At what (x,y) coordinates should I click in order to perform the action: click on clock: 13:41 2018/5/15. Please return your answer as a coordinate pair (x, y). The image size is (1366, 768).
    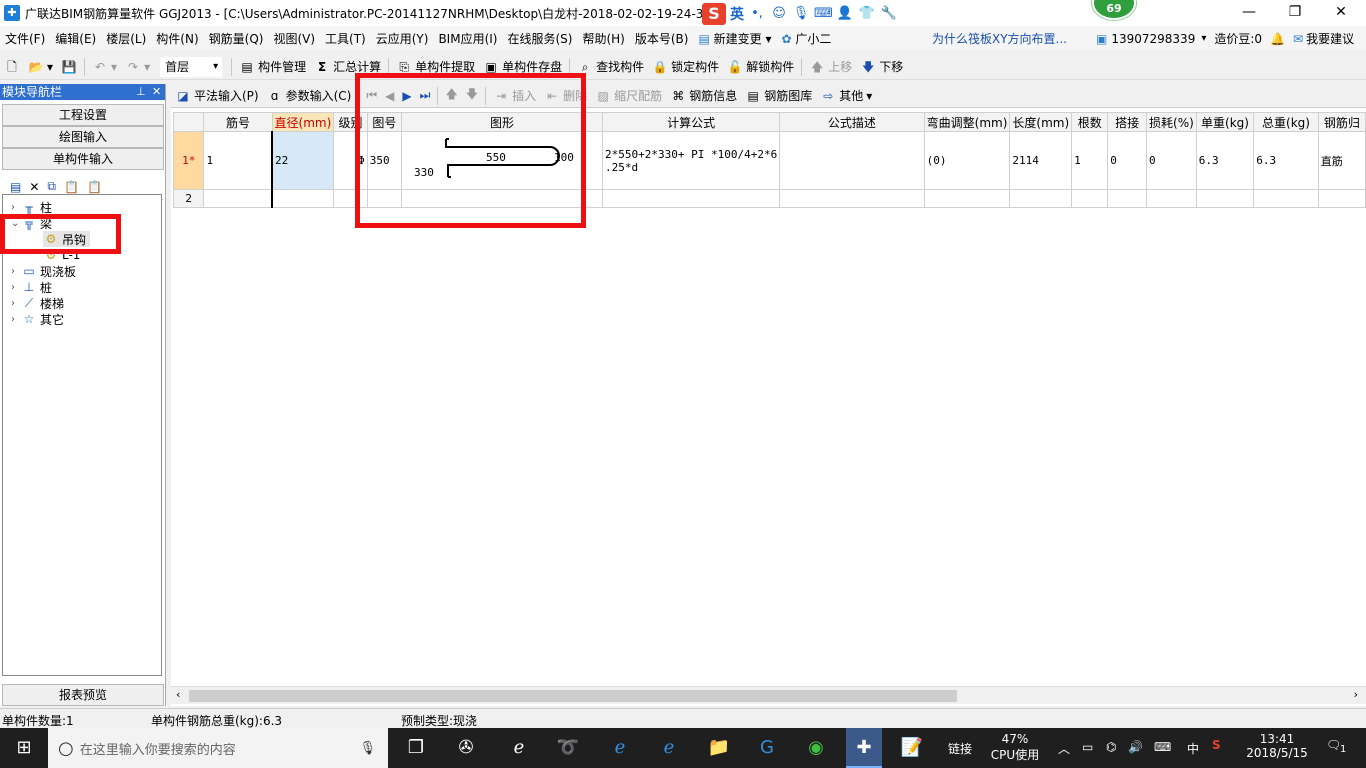
    Looking at the image, I should click on (1277, 746).